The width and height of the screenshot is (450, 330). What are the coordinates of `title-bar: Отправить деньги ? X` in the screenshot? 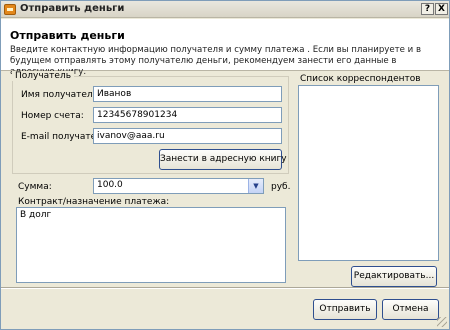 It's located at (225, 9).